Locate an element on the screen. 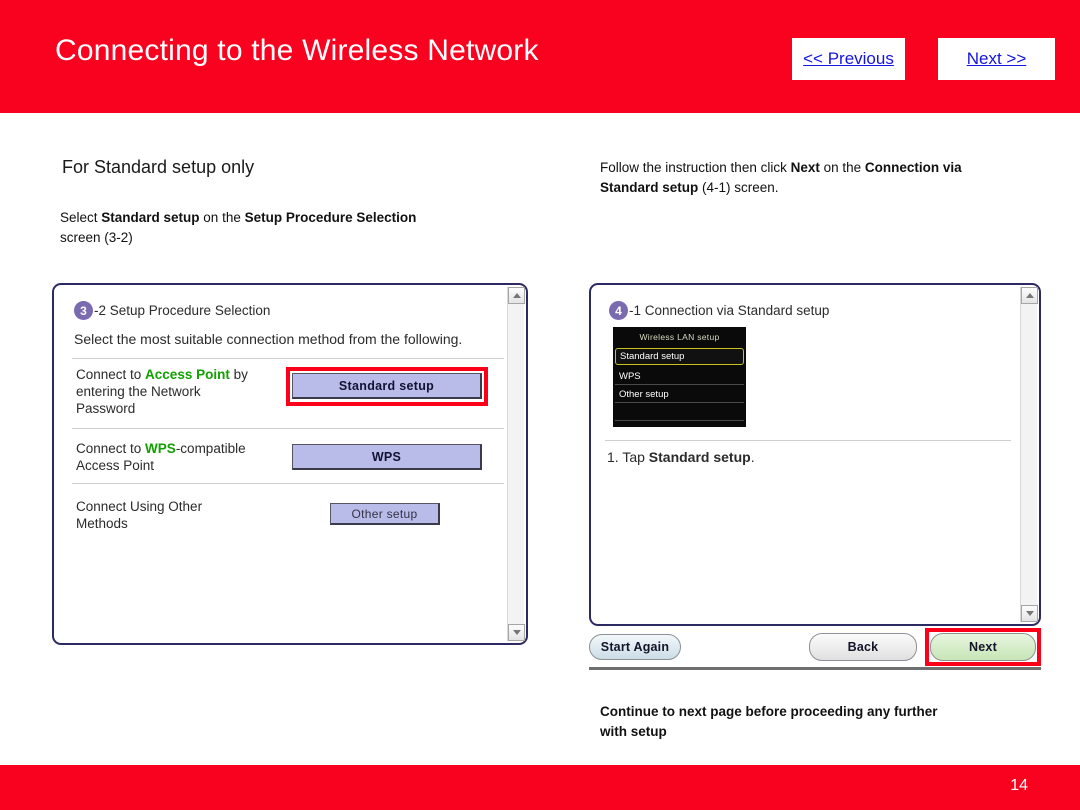 This screenshot has height=810, width=1080. next-button: Next >> is located at coordinates (996, 59).